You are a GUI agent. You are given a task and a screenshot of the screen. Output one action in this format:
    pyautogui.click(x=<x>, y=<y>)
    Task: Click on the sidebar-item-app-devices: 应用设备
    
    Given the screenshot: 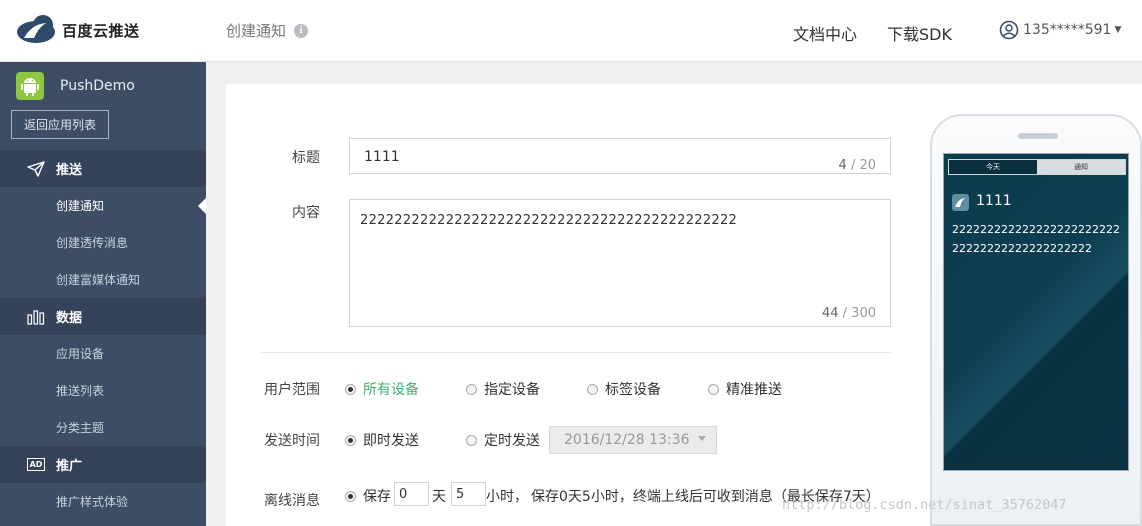 What is the action you would take?
    pyautogui.click(x=103, y=353)
    